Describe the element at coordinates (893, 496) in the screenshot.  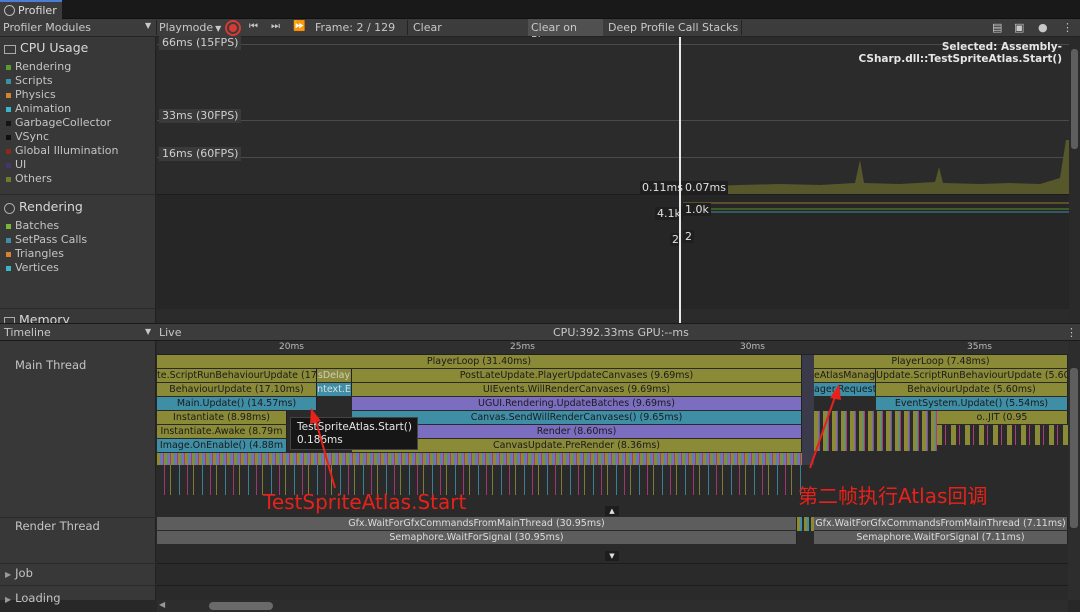
I see `annotation-right-text: 第二帧执行Atlas回调` at that location.